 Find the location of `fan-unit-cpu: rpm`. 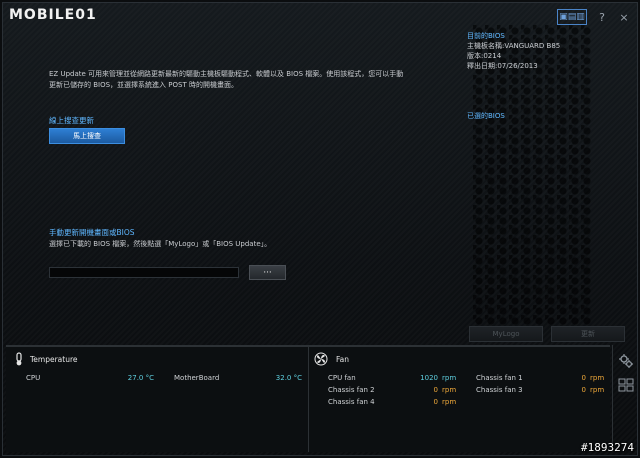

fan-unit-cpu: rpm is located at coordinates (449, 378).